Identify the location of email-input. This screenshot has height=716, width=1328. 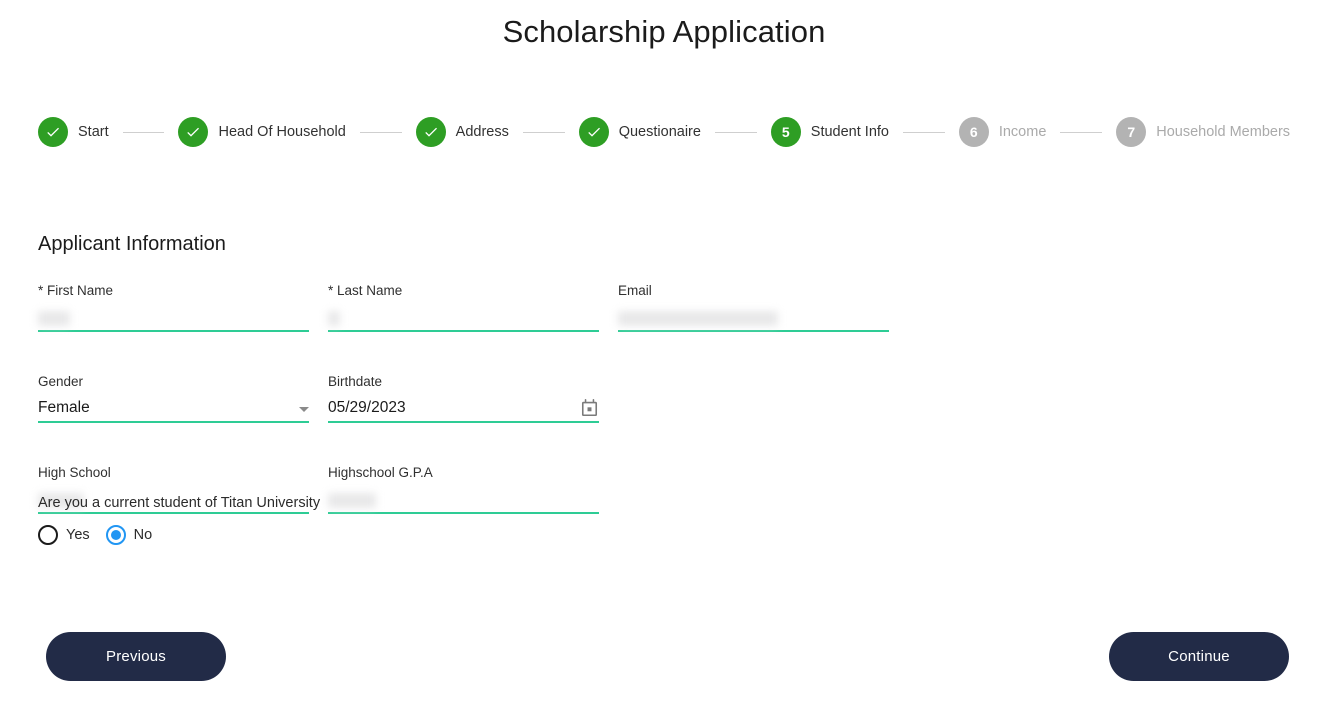
(753, 319).